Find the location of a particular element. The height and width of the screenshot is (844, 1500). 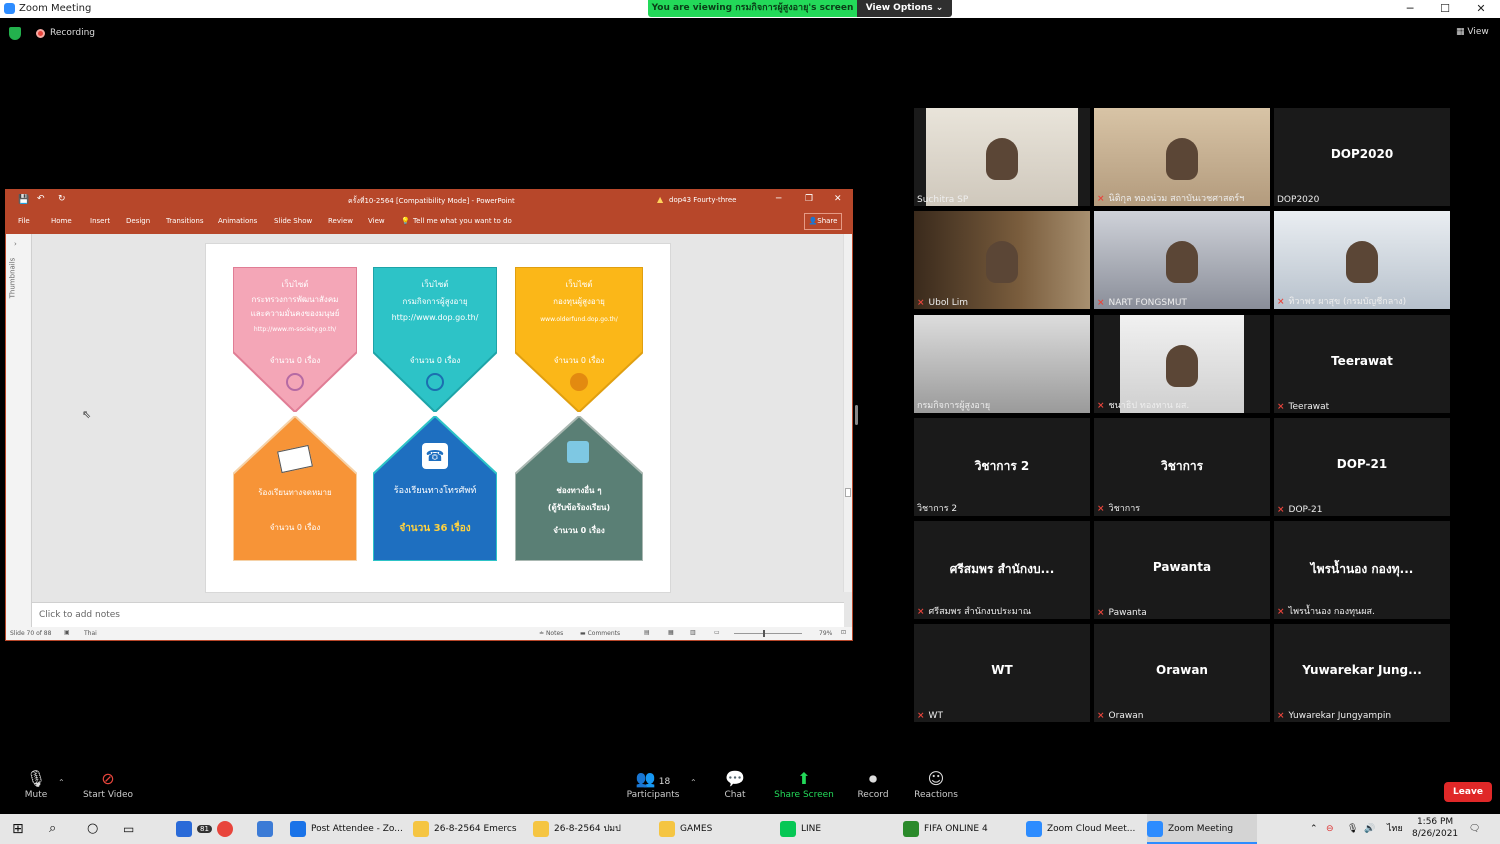

participant-tile: WT ⨯ WT is located at coordinates (1002, 673).